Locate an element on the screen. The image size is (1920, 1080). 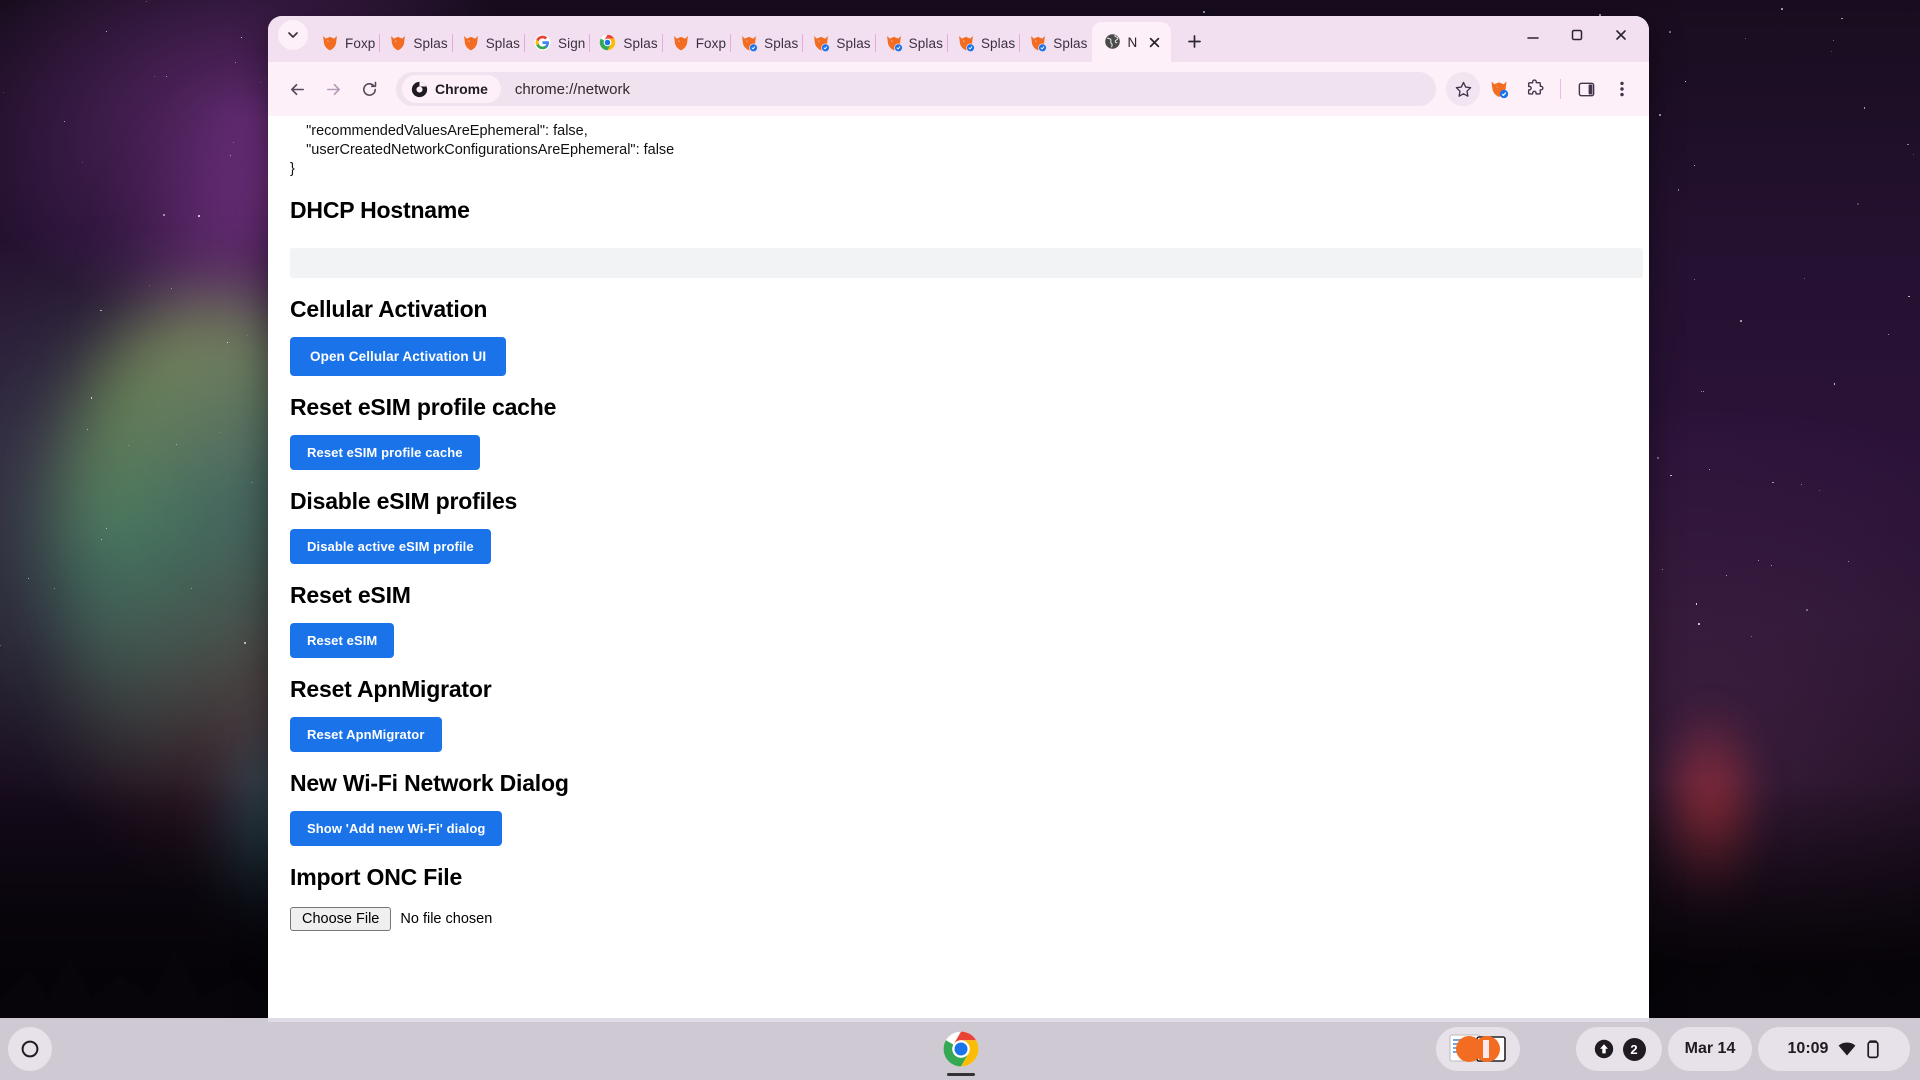
status-tray-notifications: 2 is located at coordinates (1619, 1049).